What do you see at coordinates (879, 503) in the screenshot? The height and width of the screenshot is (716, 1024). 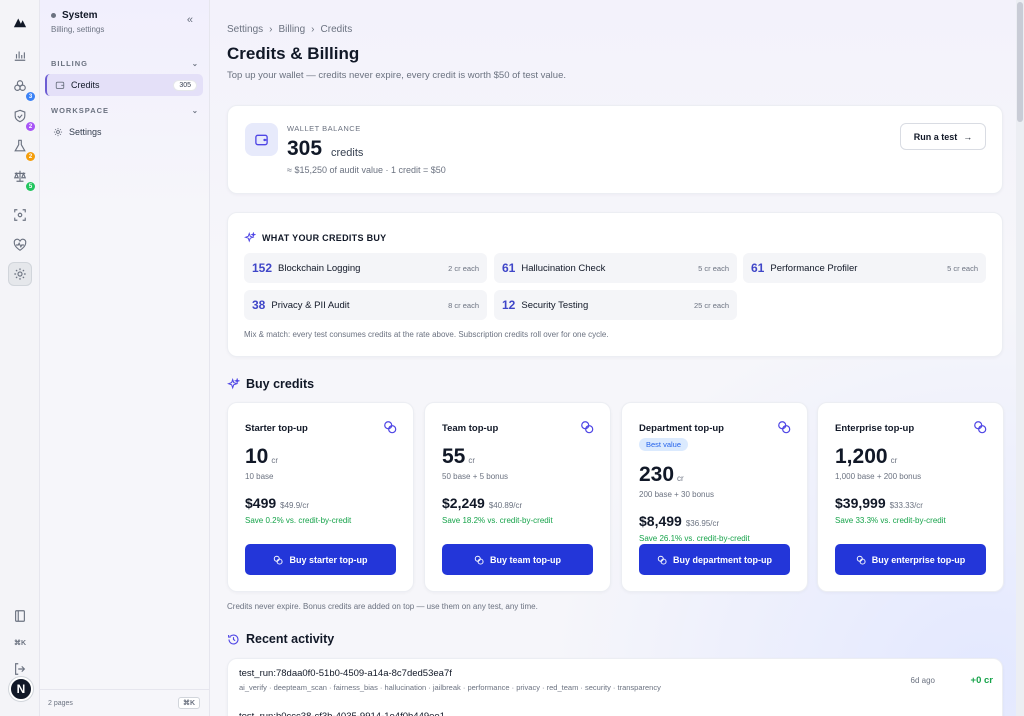 I see `plan-price: $39,999 $33.33/cr` at bounding box center [879, 503].